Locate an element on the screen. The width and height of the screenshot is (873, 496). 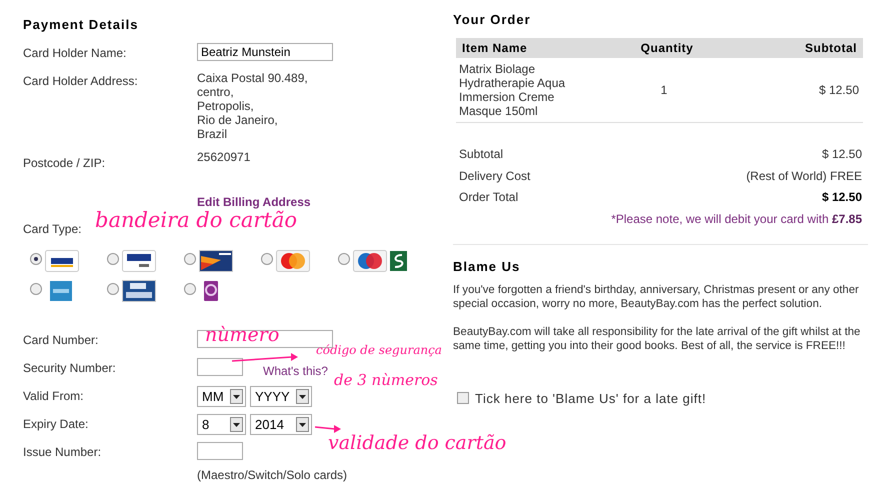
summary-label: Delivery Cost is located at coordinates (494, 176).